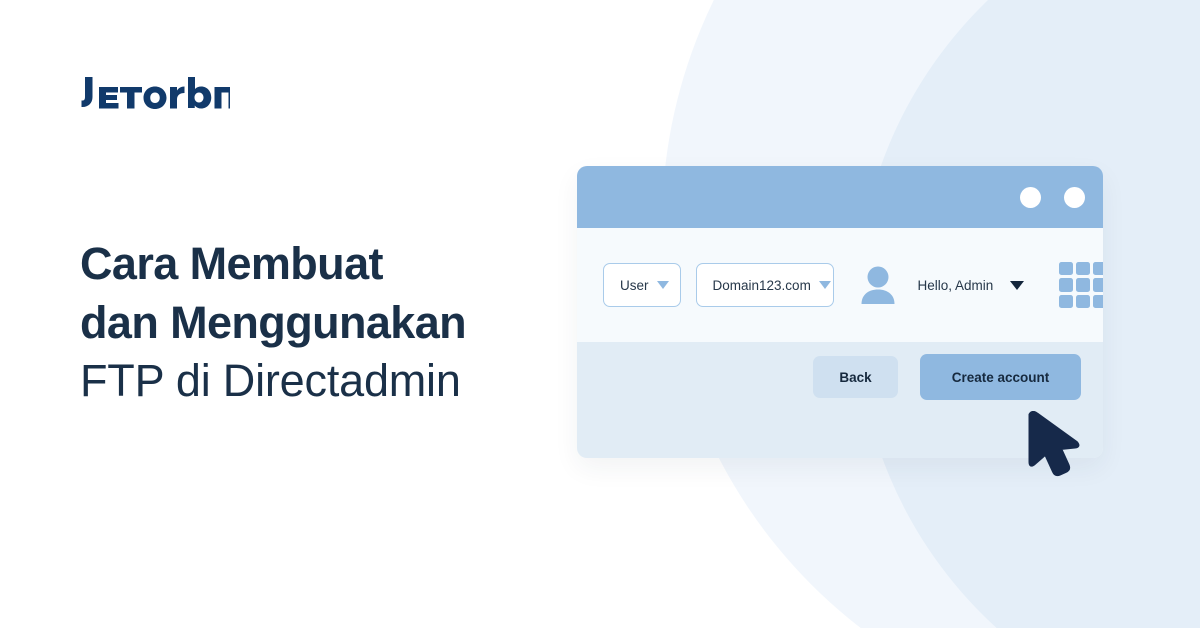 This screenshot has width=1200, height=628. I want to click on domain-select-value: Domain123.com, so click(761, 285).